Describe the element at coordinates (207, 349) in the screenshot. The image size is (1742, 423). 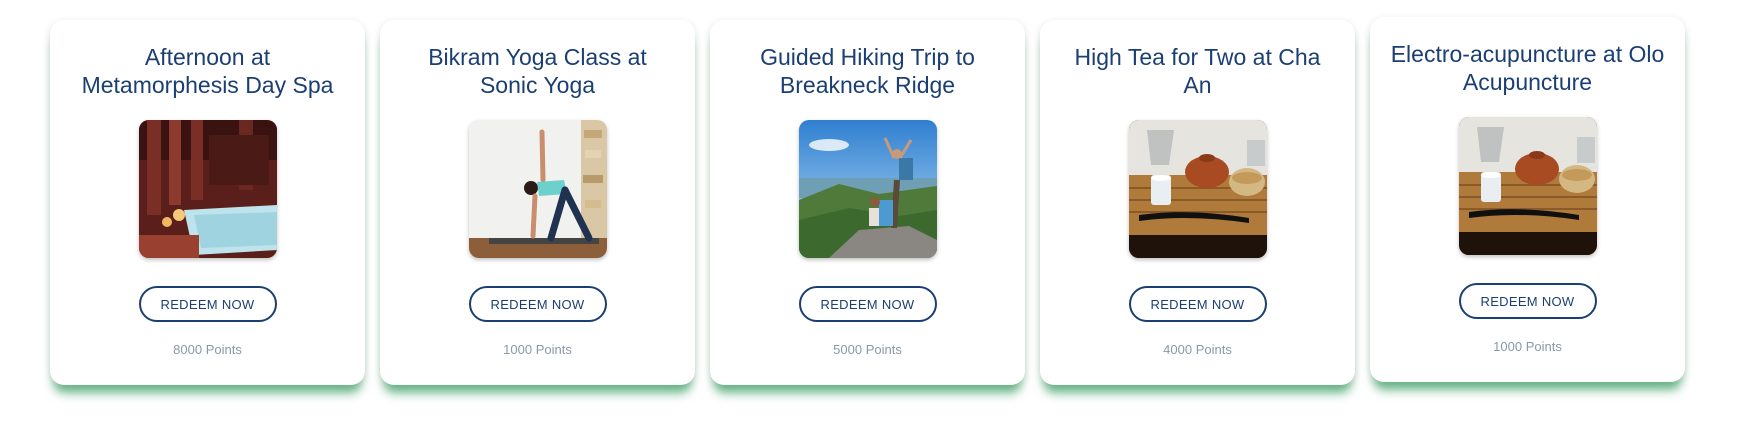
I see `points-label: 8000 Points` at that location.